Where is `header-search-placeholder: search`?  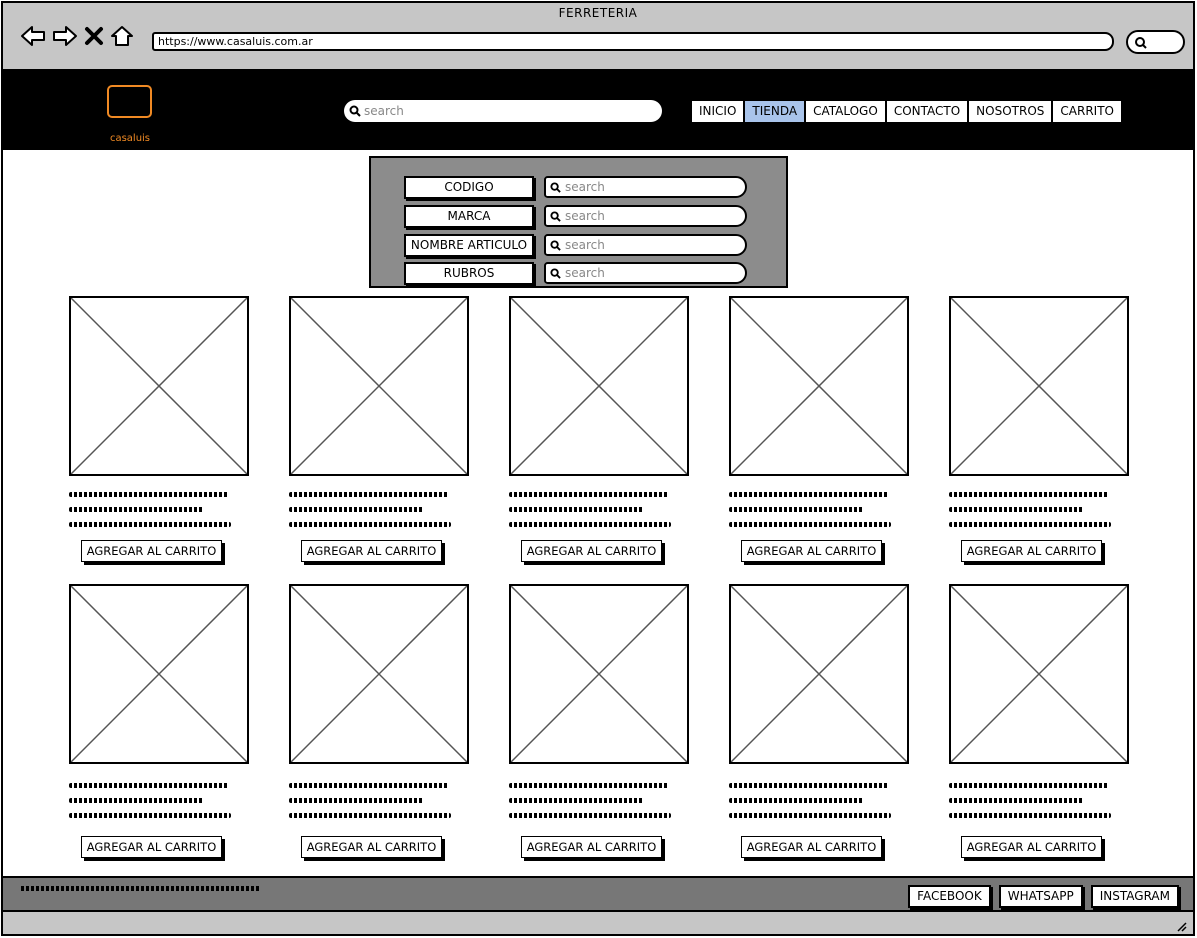
header-search-placeholder: search is located at coordinates (384, 111).